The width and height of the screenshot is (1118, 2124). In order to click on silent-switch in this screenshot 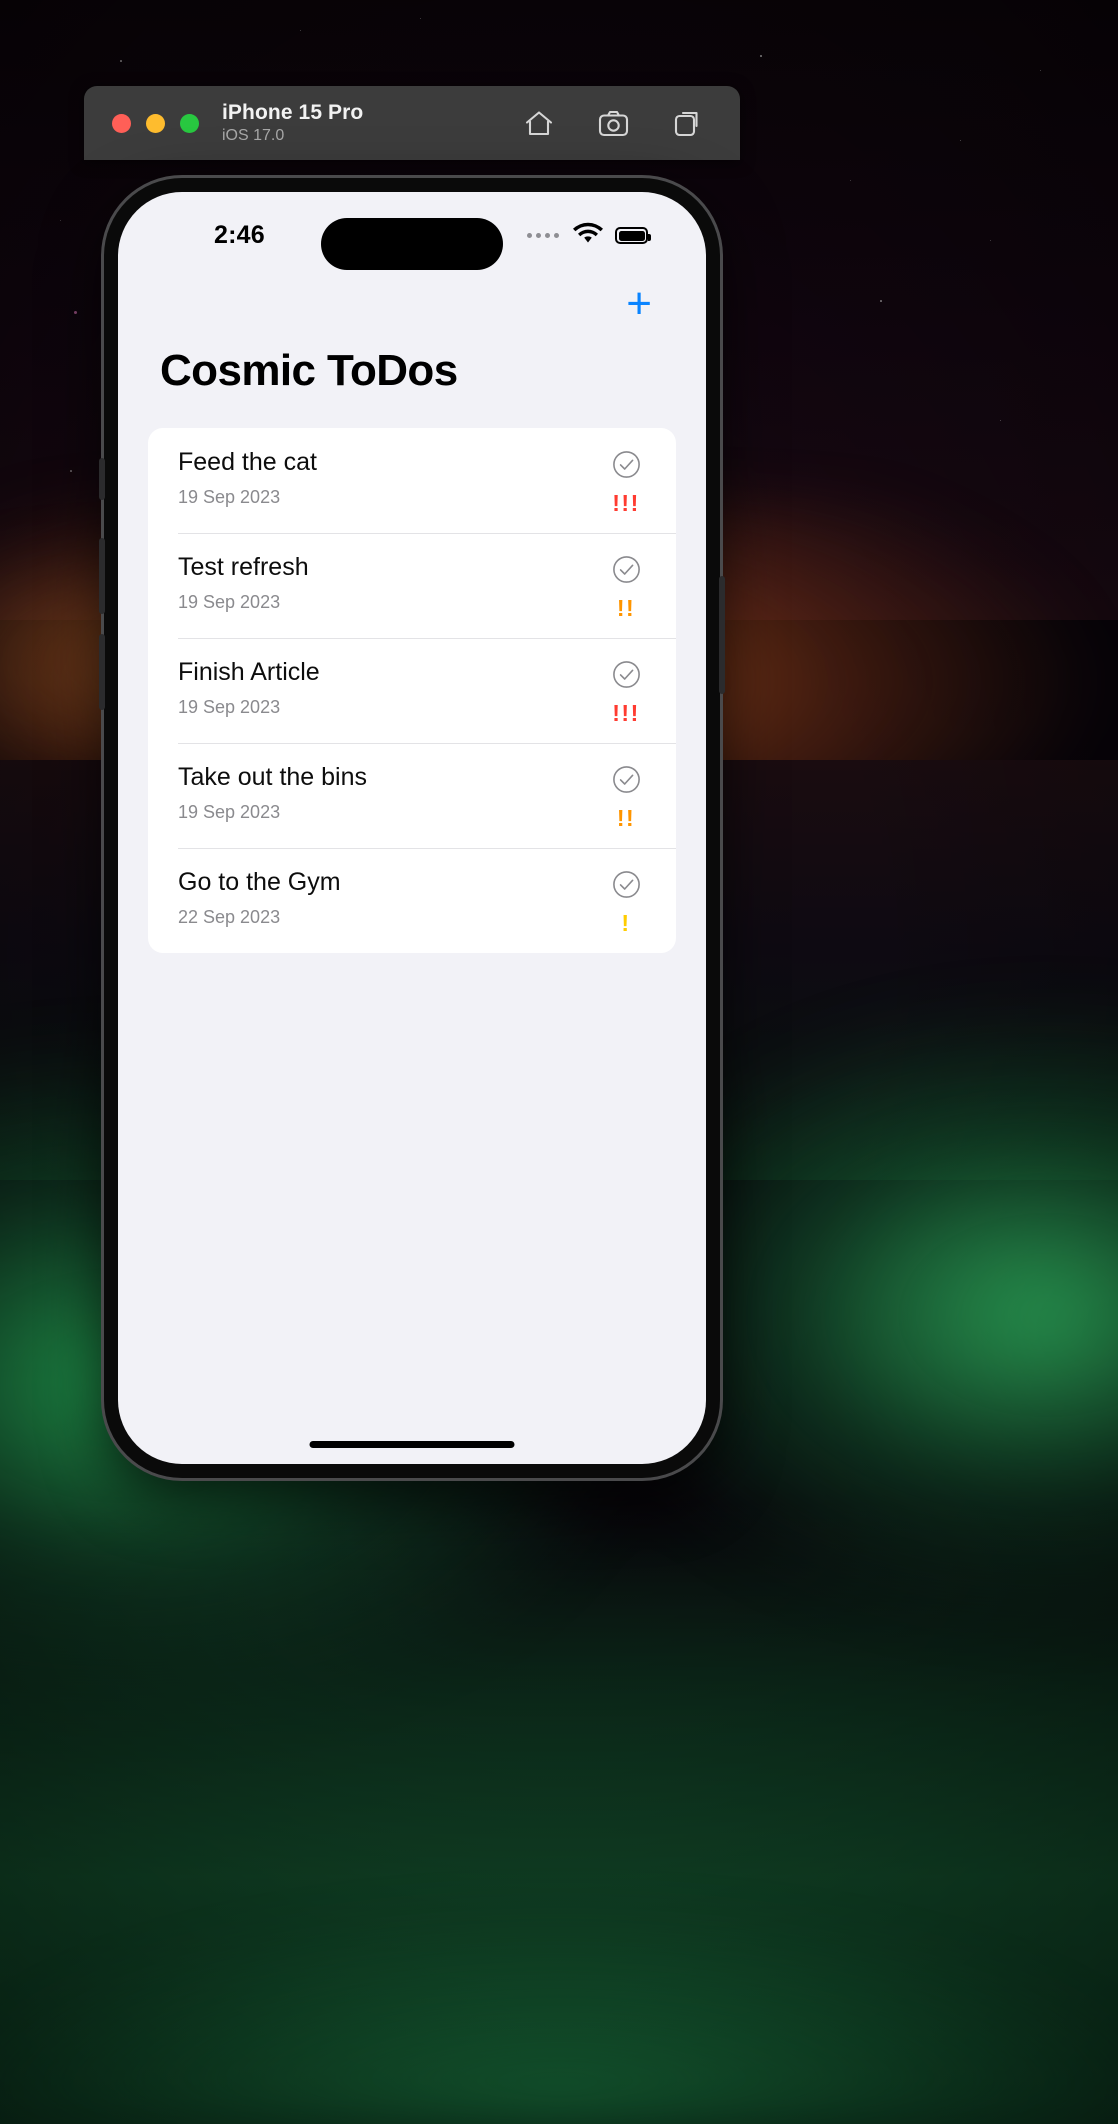, I will do `click(102, 479)`.